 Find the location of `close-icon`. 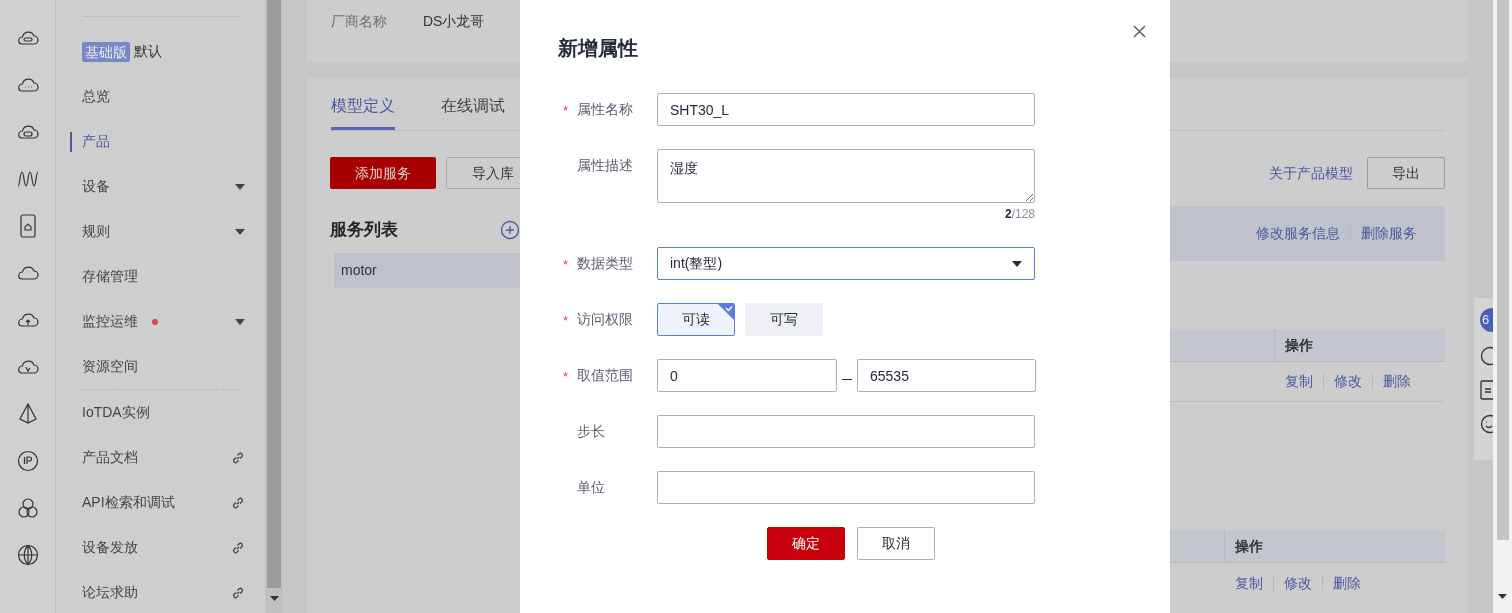

close-icon is located at coordinates (1139, 31).